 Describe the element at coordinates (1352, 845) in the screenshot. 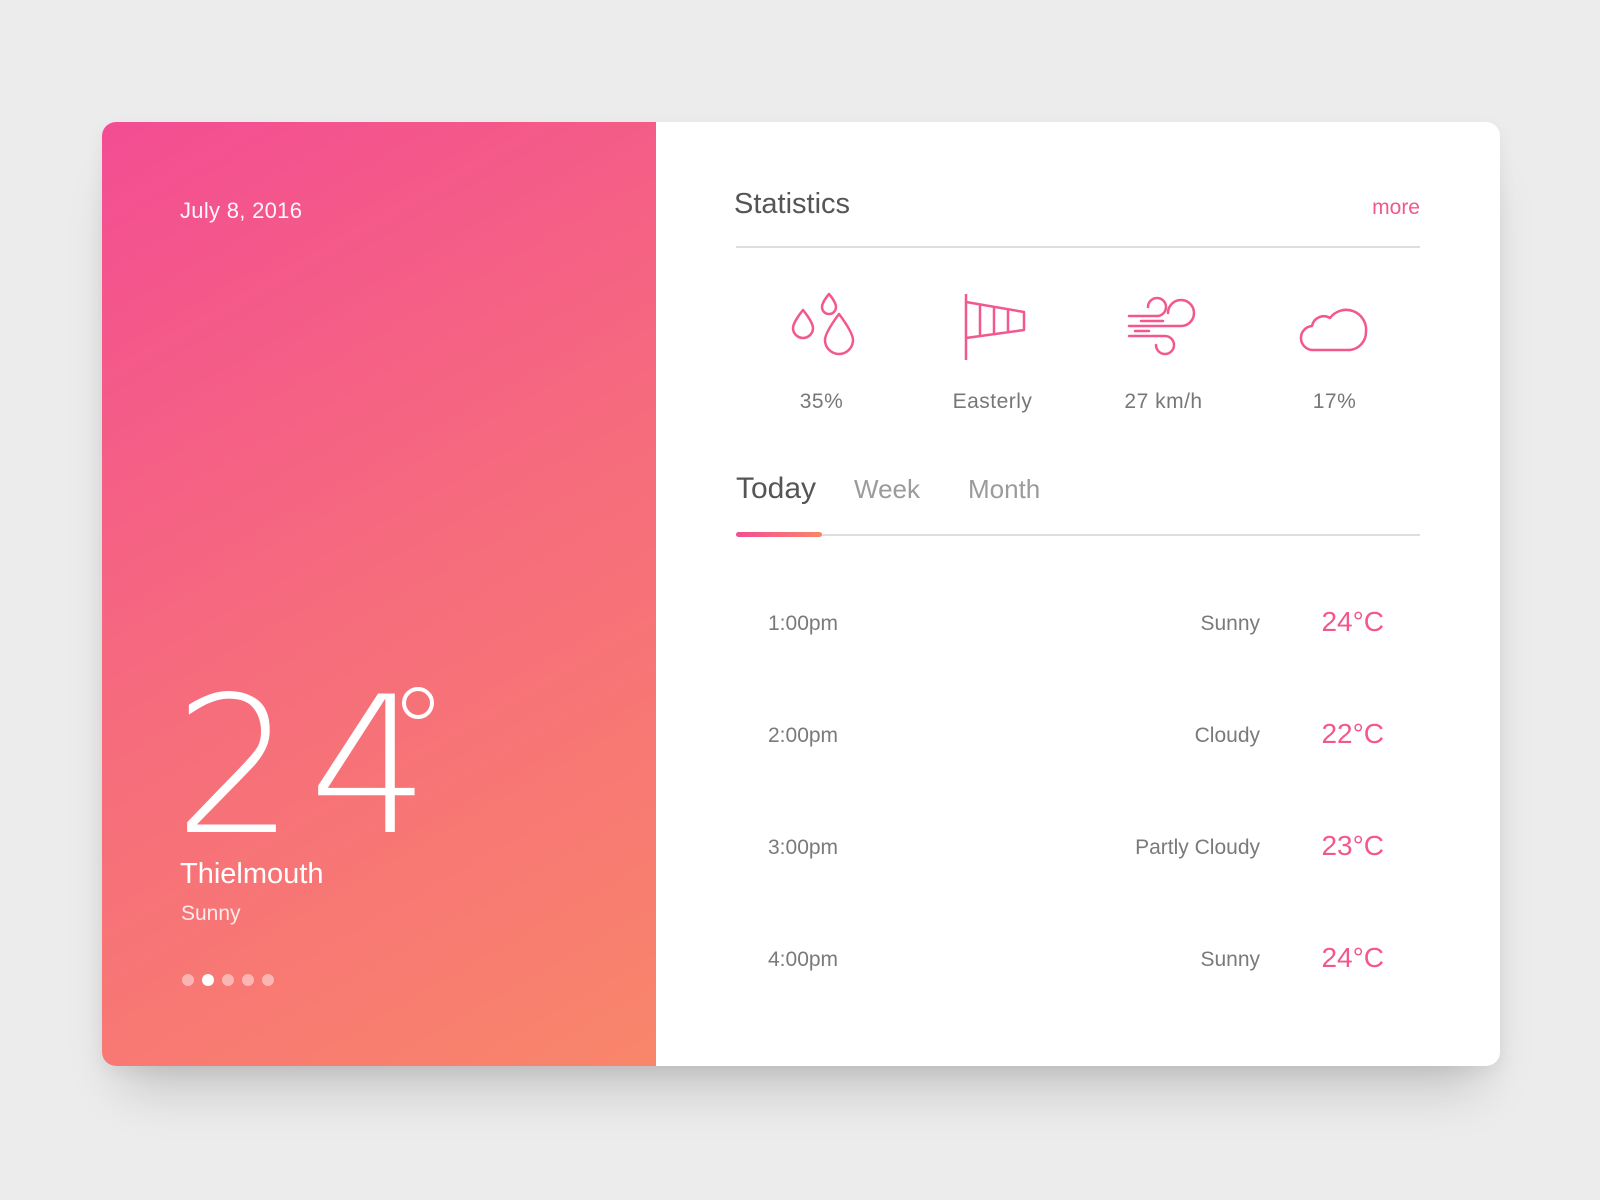

I see `forecast-temperature: 23°C` at that location.